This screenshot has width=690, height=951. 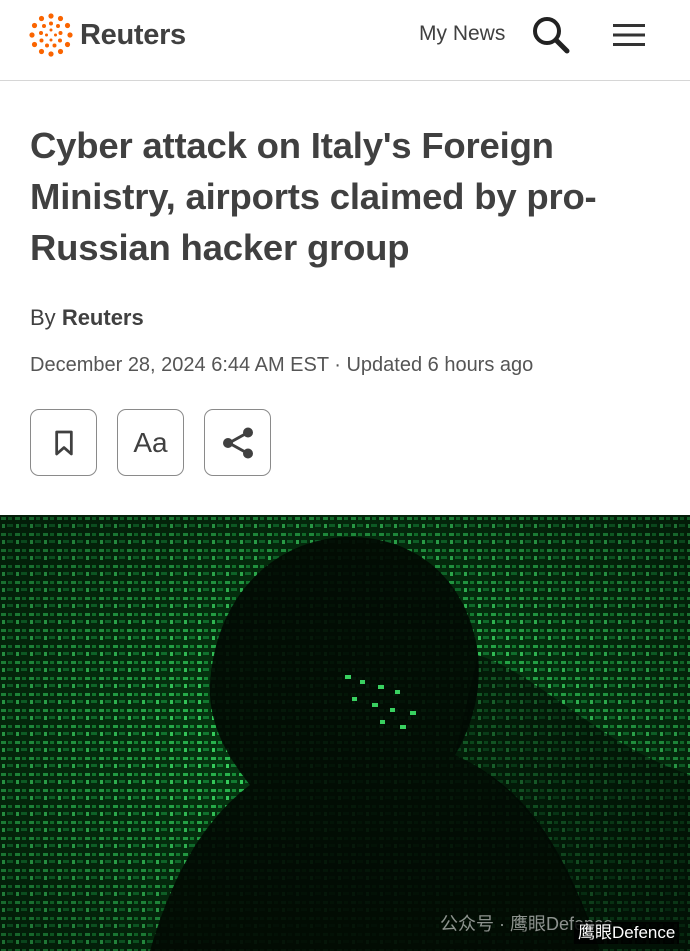 I want to click on source-watermark: 鹰眼Defence, so click(x=627, y=933).